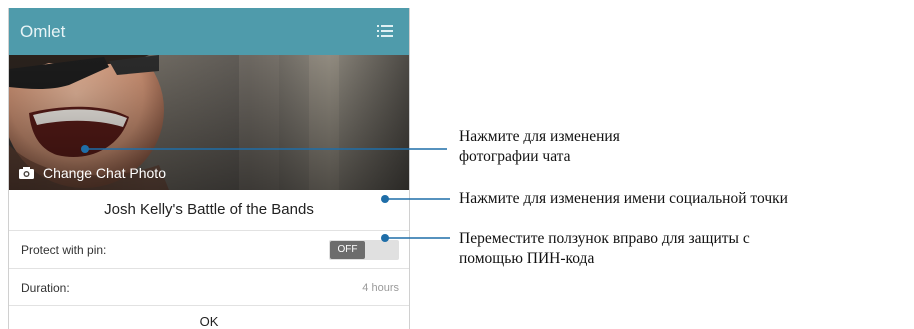  I want to click on camera-icon, so click(26, 173).